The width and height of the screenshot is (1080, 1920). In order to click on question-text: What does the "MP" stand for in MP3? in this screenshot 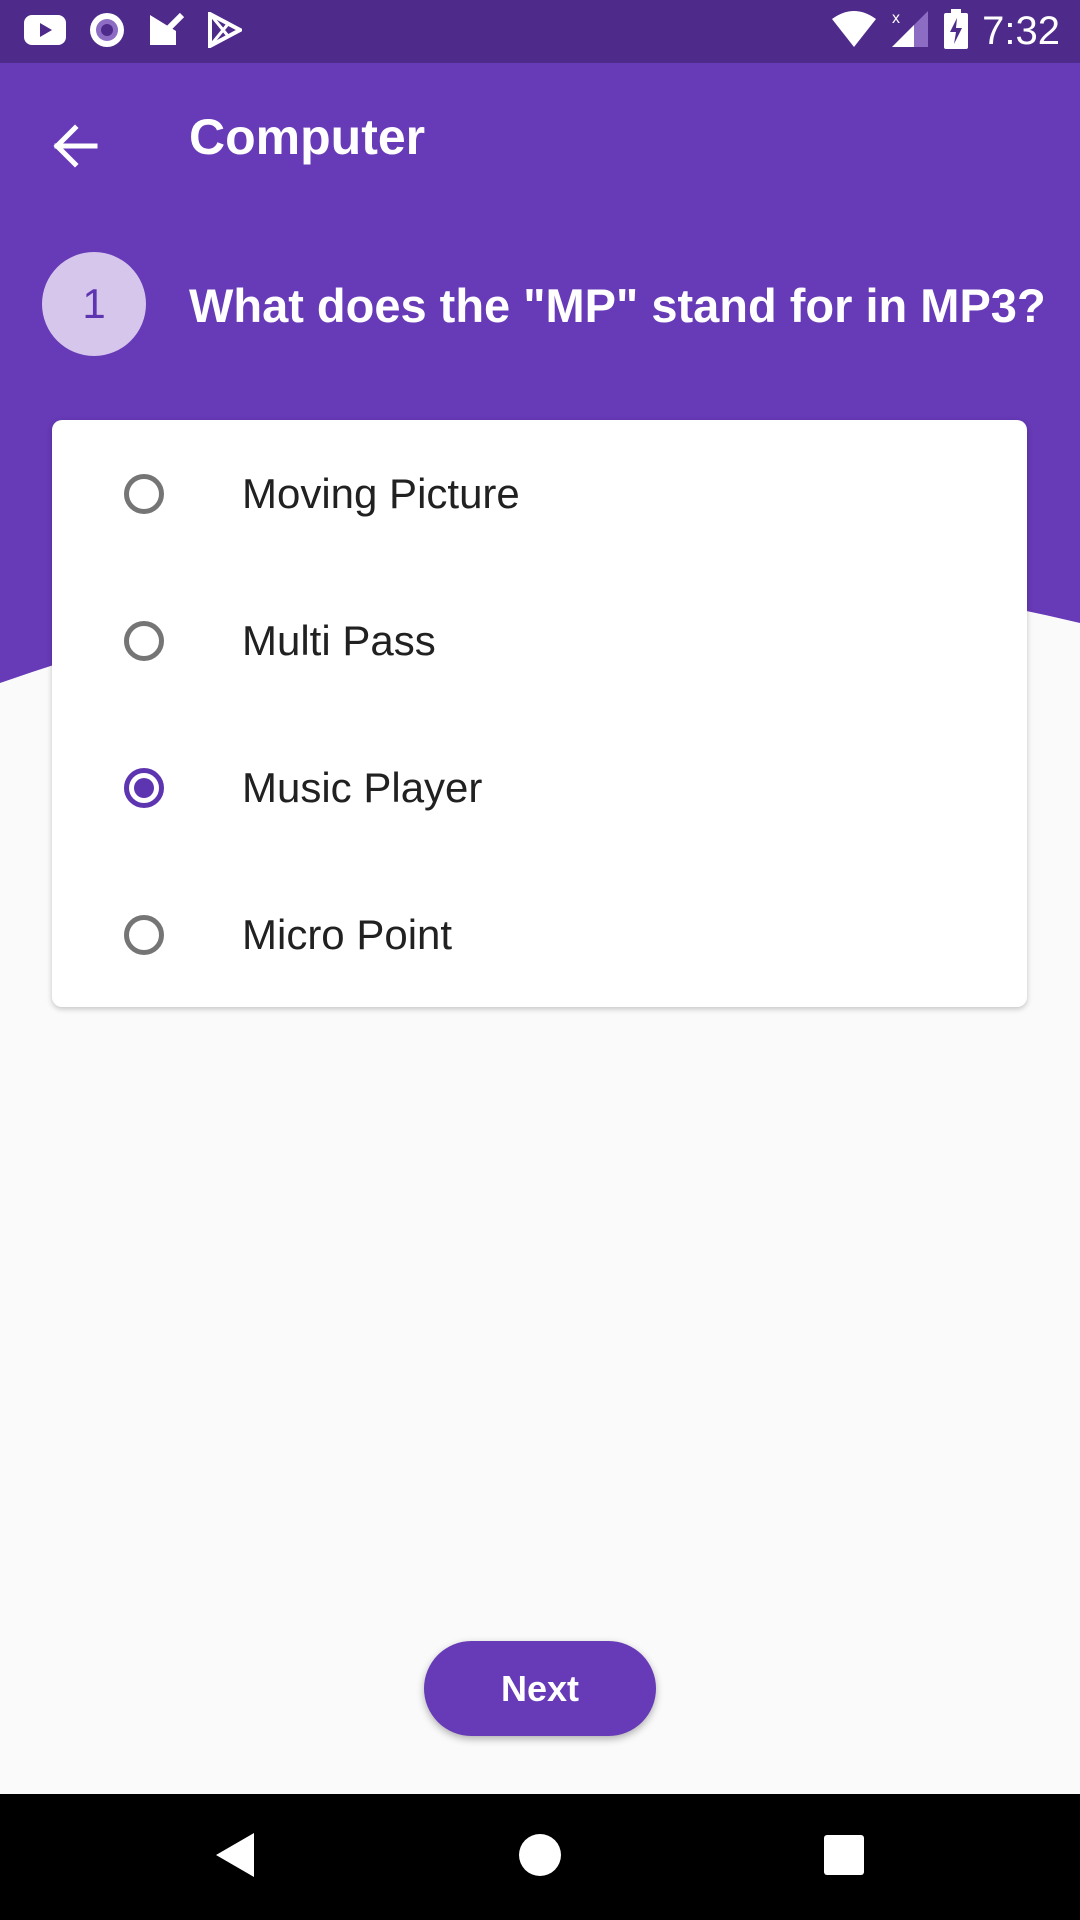, I will do `click(617, 305)`.